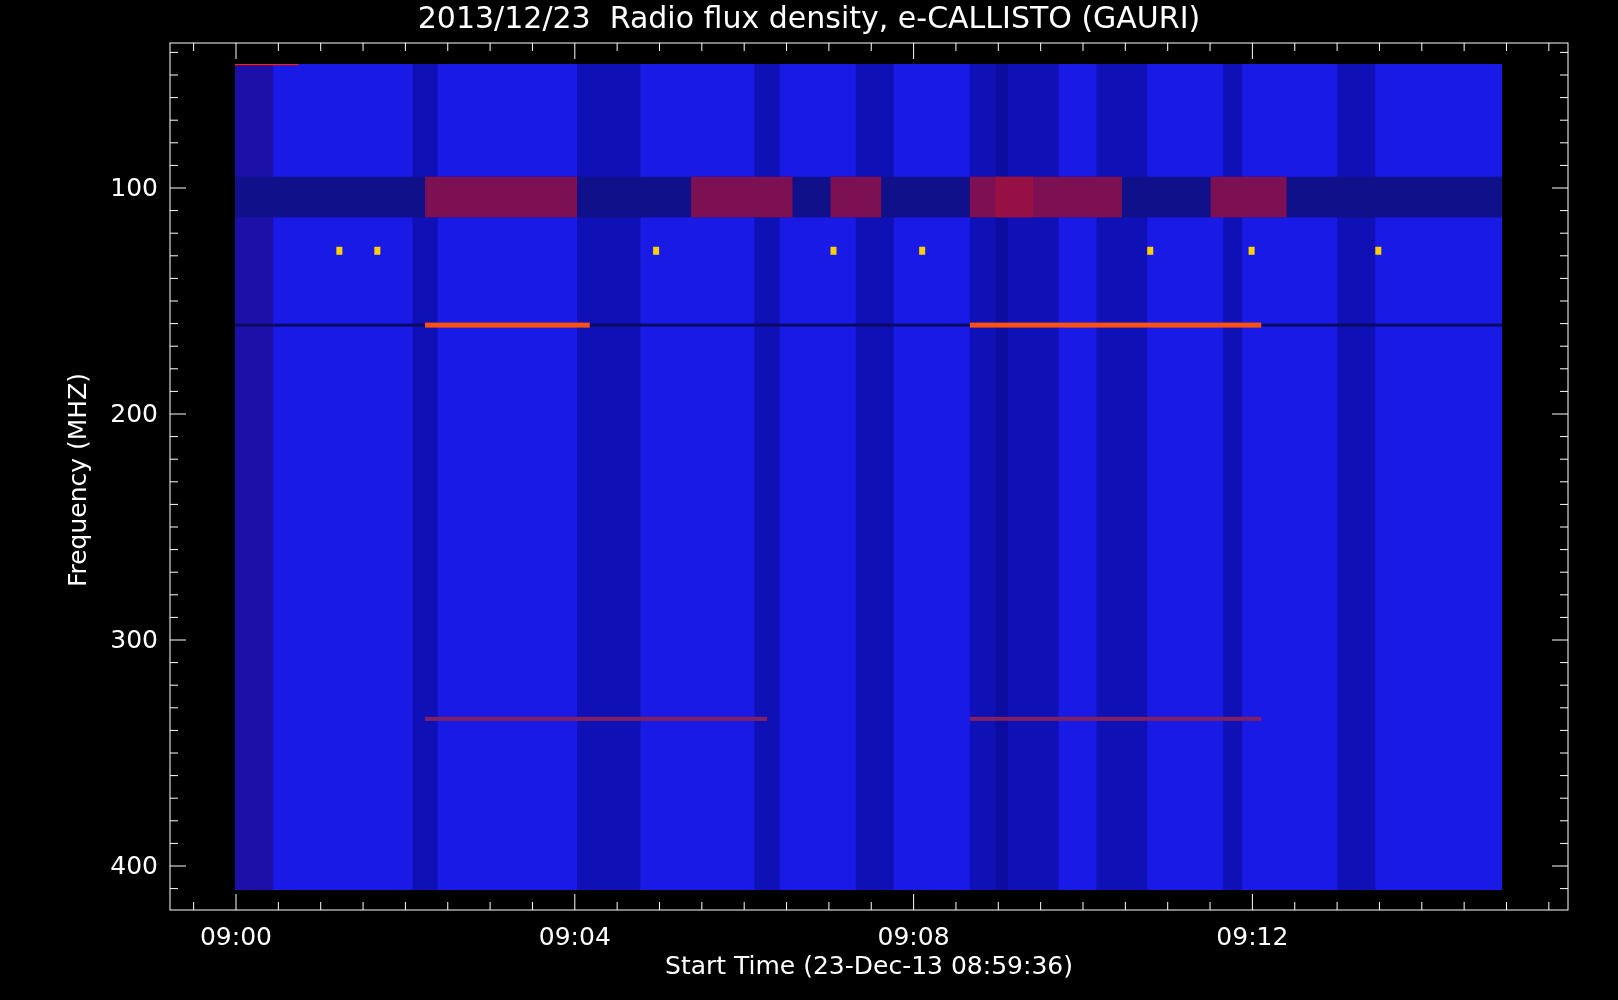  Describe the element at coordinates (1252, 936) in the screenshot. I see `x-tick-label: 09:12` at that location.